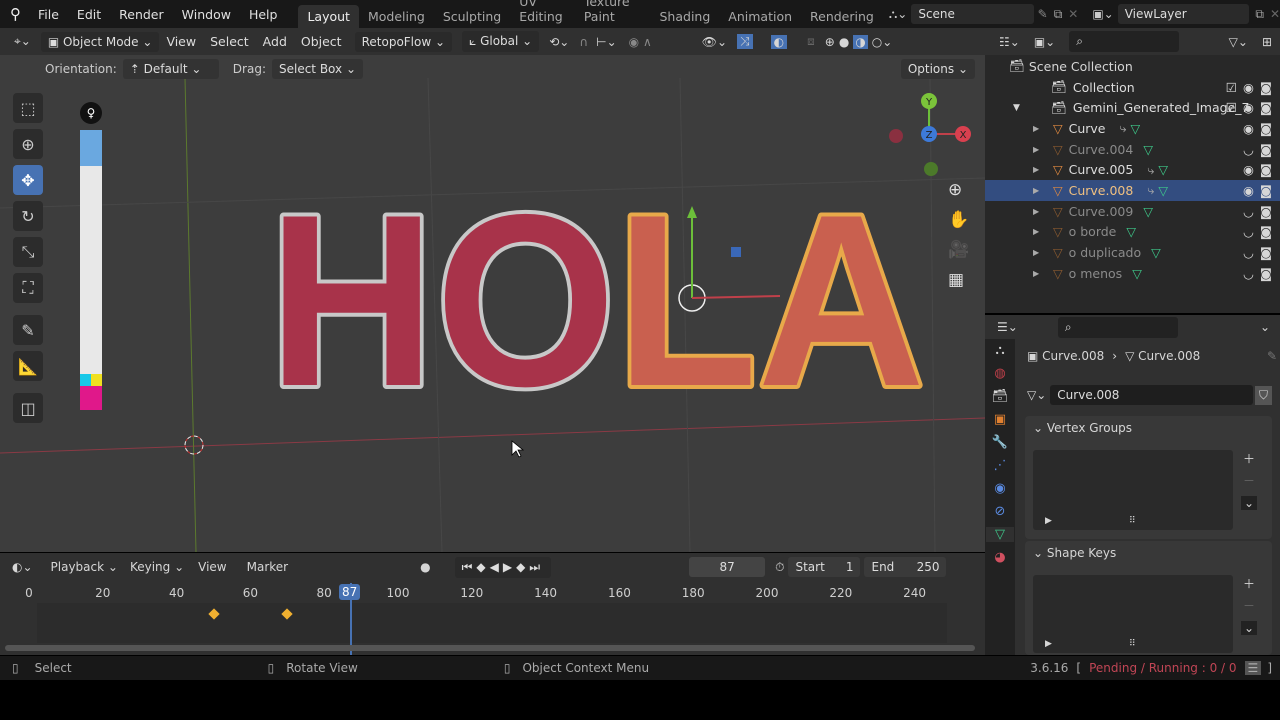 This screenshot has width=1280, height=720. I want to click on move-tool-icon: ✥, so click(28, 180).